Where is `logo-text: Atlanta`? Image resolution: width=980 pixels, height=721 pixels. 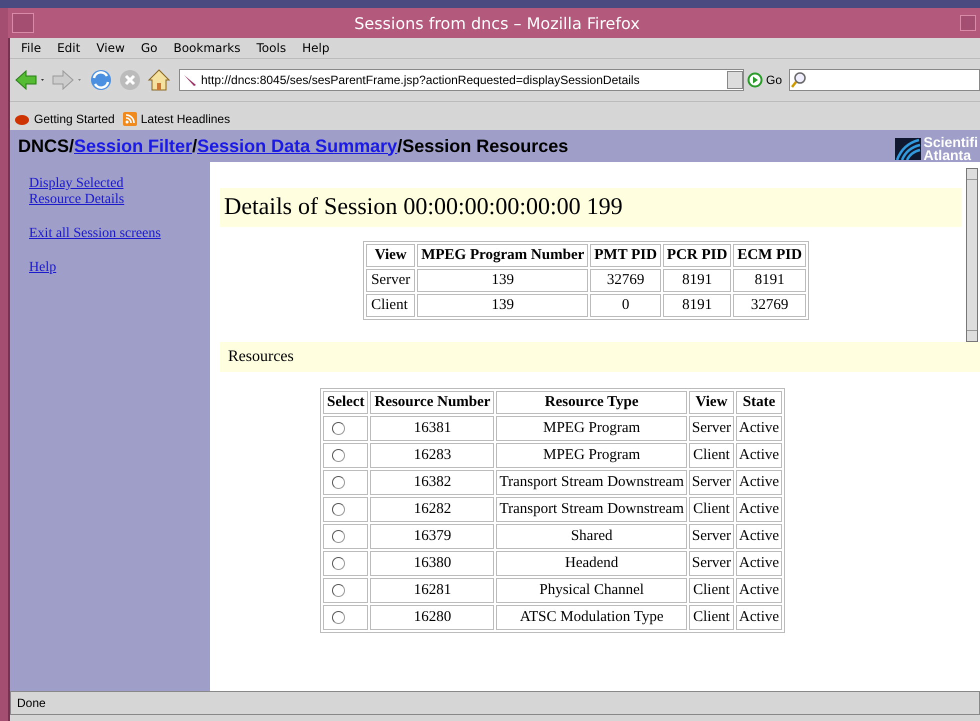 logo-text: Atlanta is located at coordinates (948, 155).